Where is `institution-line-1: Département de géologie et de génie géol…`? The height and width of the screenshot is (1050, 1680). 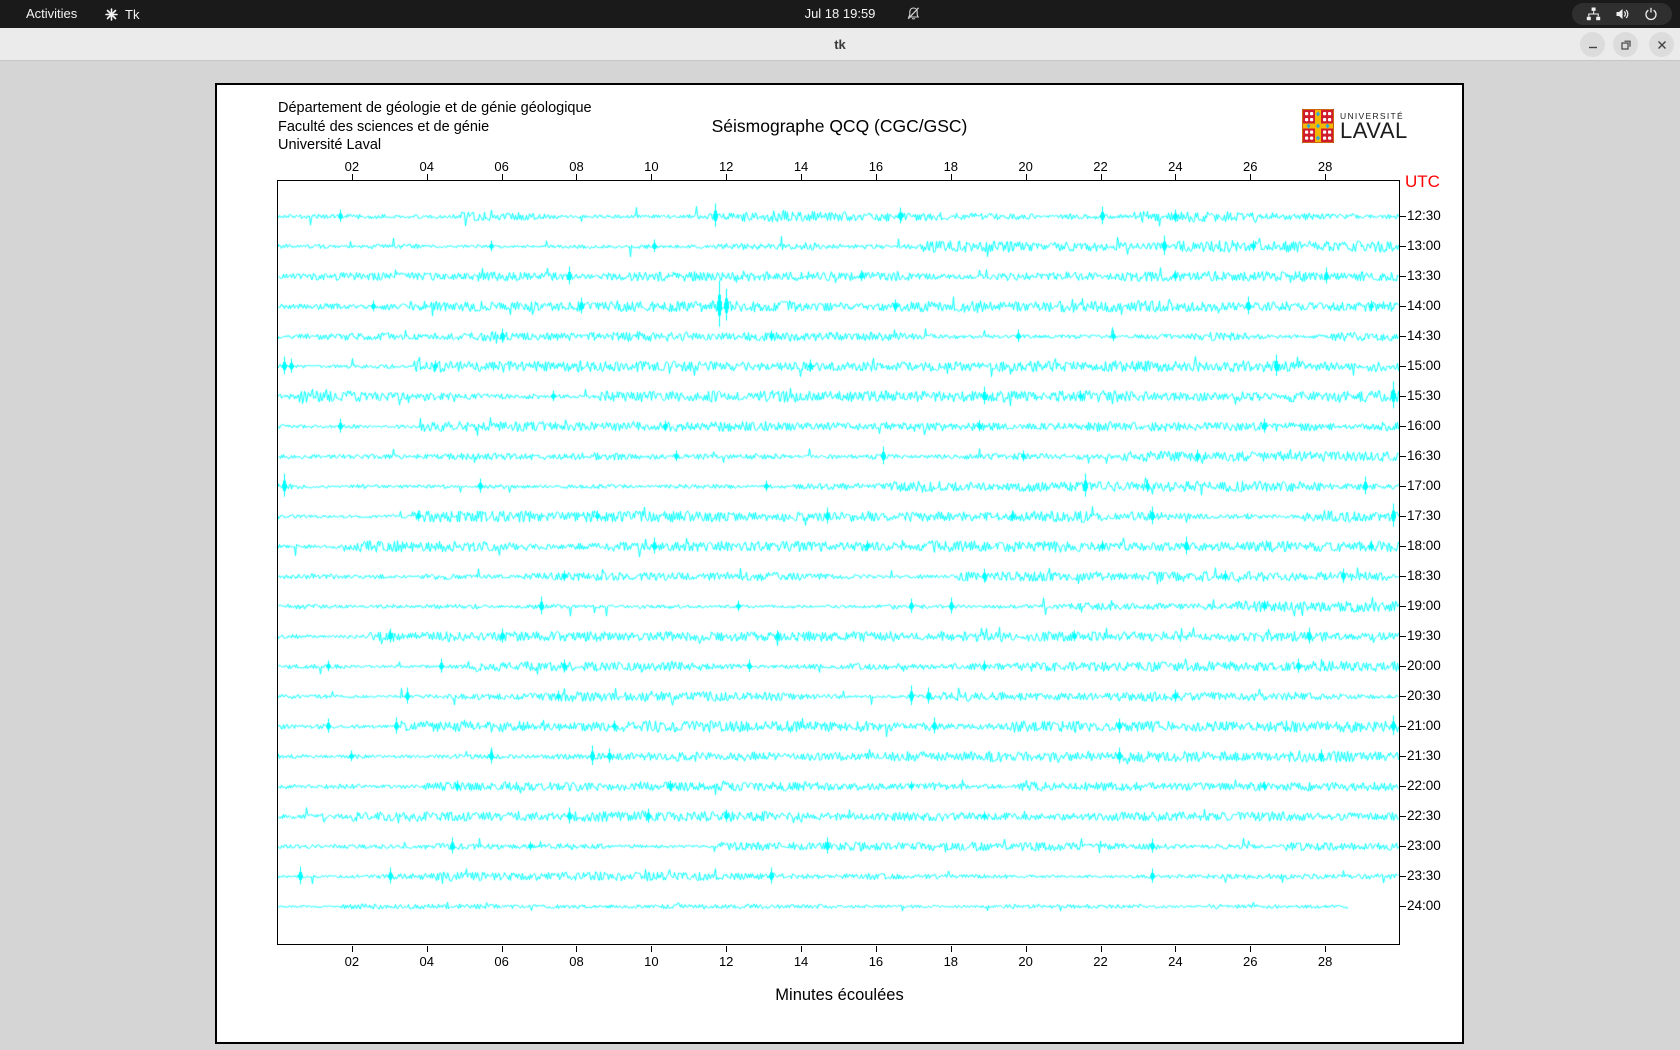
institution-line-1: Département de géologie et de génie géol… is located at coordinates (435, 108).